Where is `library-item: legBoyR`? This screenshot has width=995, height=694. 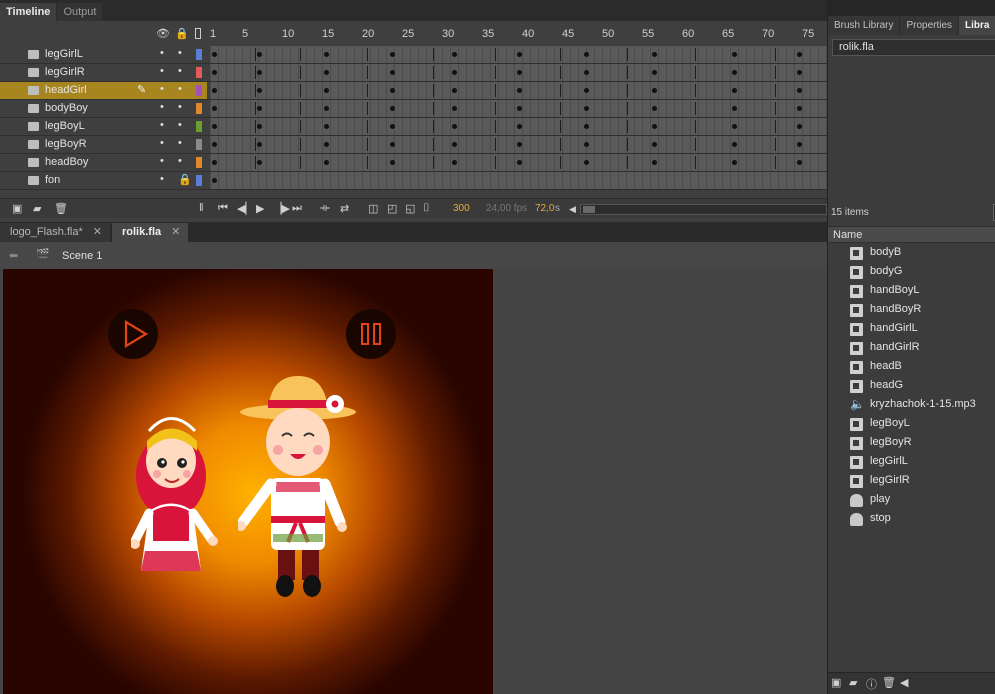
library-item: legBoyR is located at coordinates (911, 443).